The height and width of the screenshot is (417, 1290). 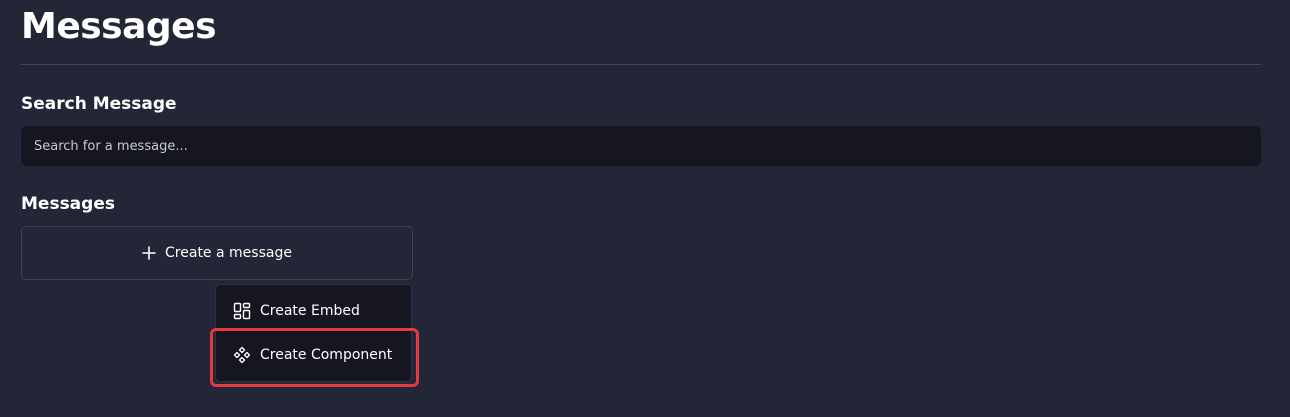 I want to click on title-divider, so click(x=641, y=64).